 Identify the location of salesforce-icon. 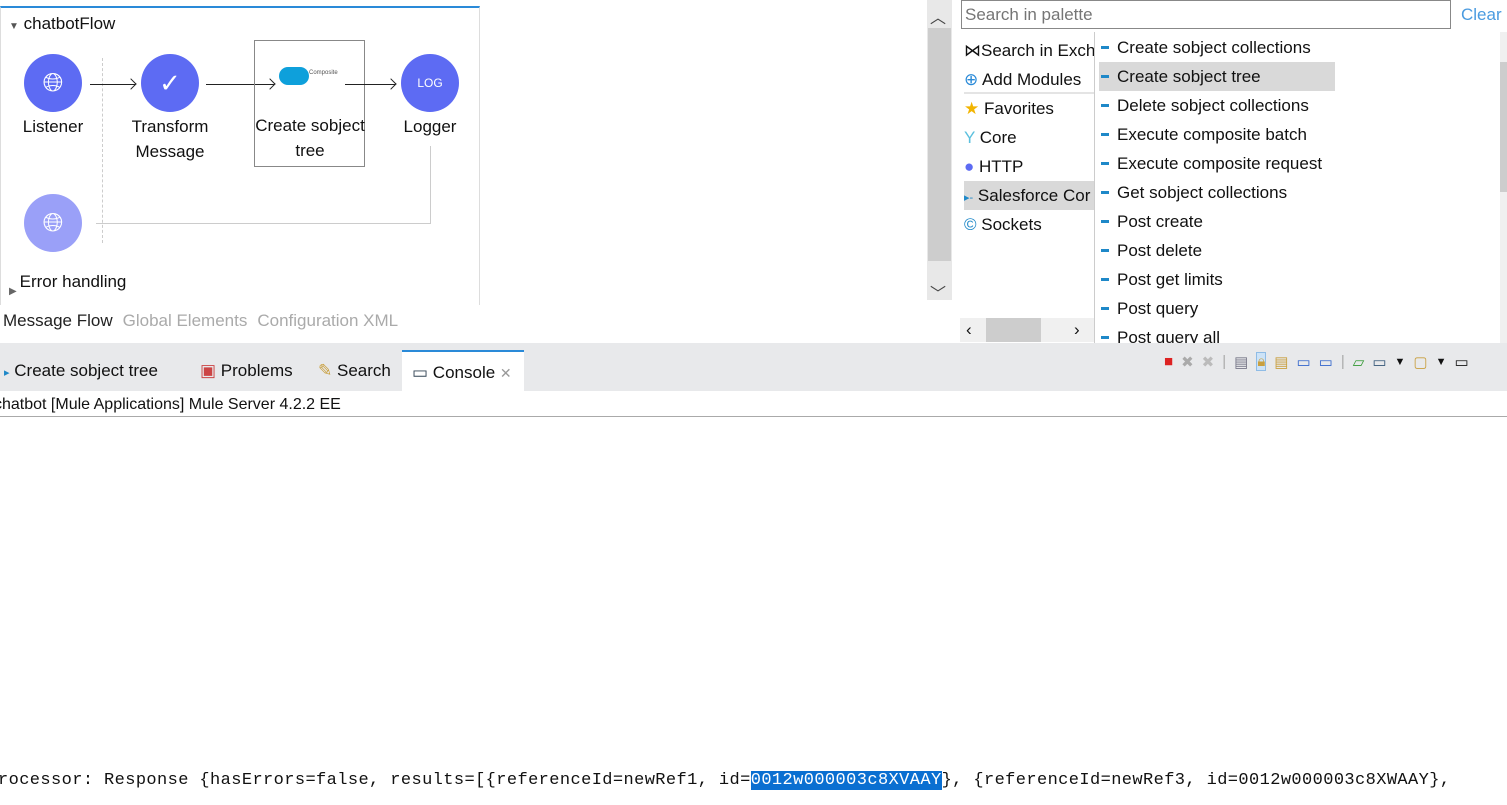
(294, 76).